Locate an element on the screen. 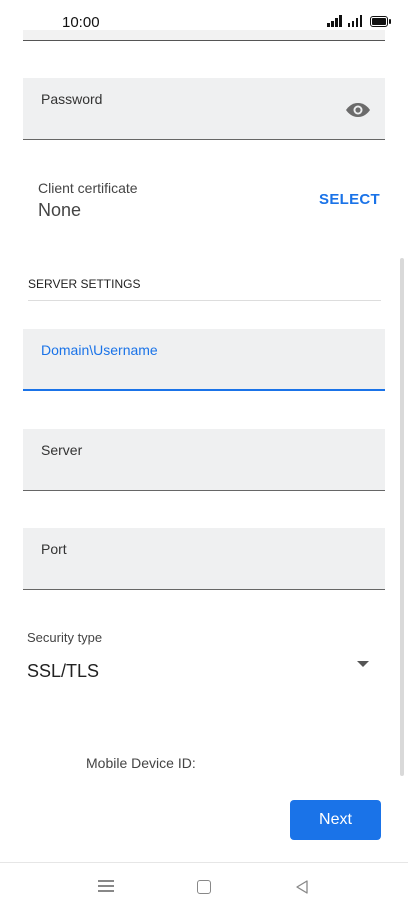 This screenshot has width=408, height=911. previous-field-underline is located at coordinates (204, 40).